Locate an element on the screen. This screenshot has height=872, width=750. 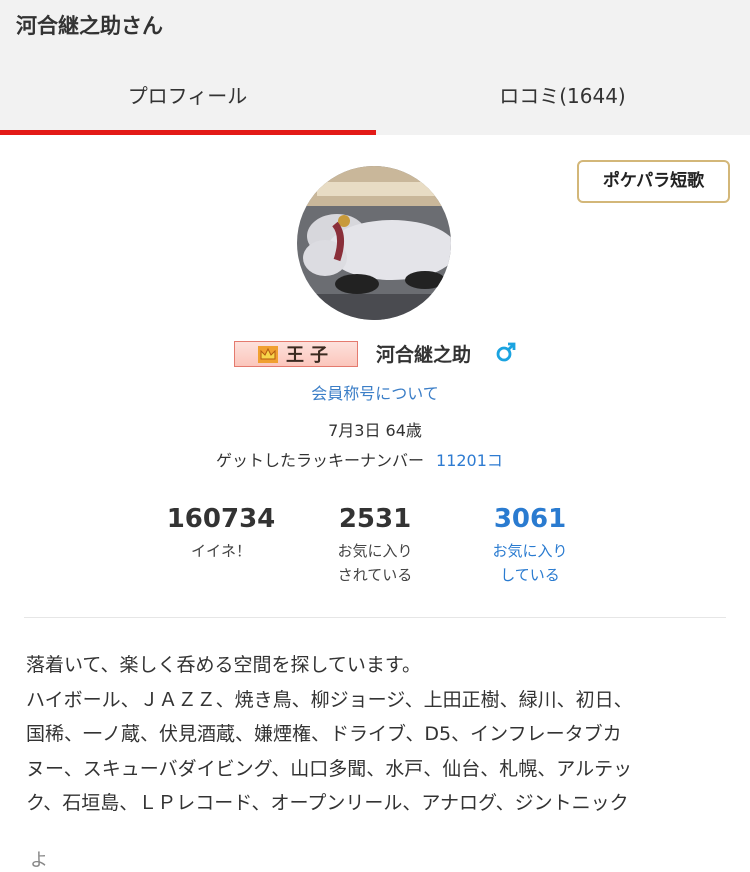
likes-stat: 160734 イイネ！ is located at coordinates (221, 533).